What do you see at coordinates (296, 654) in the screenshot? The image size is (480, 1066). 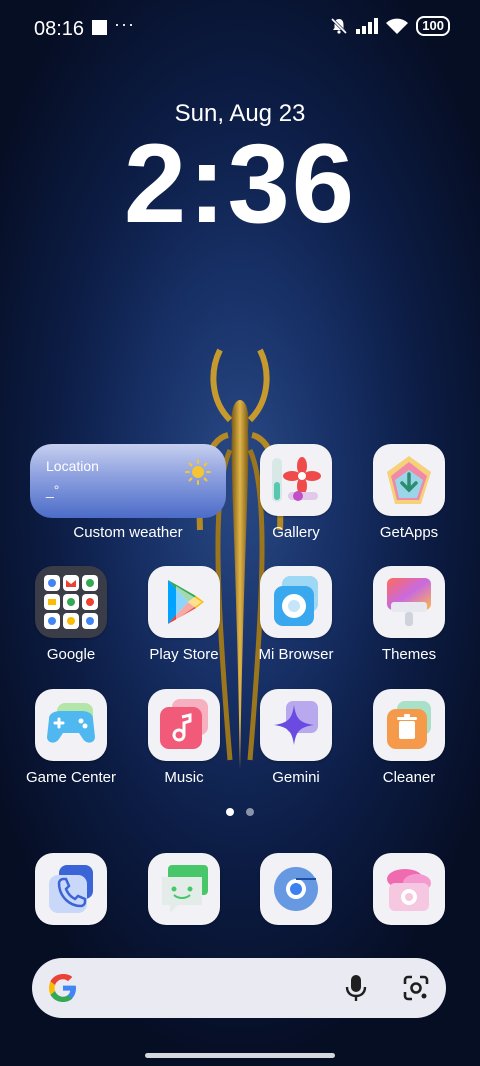 I see `app-label: Mi Browser` at bounding box center [296, 654].